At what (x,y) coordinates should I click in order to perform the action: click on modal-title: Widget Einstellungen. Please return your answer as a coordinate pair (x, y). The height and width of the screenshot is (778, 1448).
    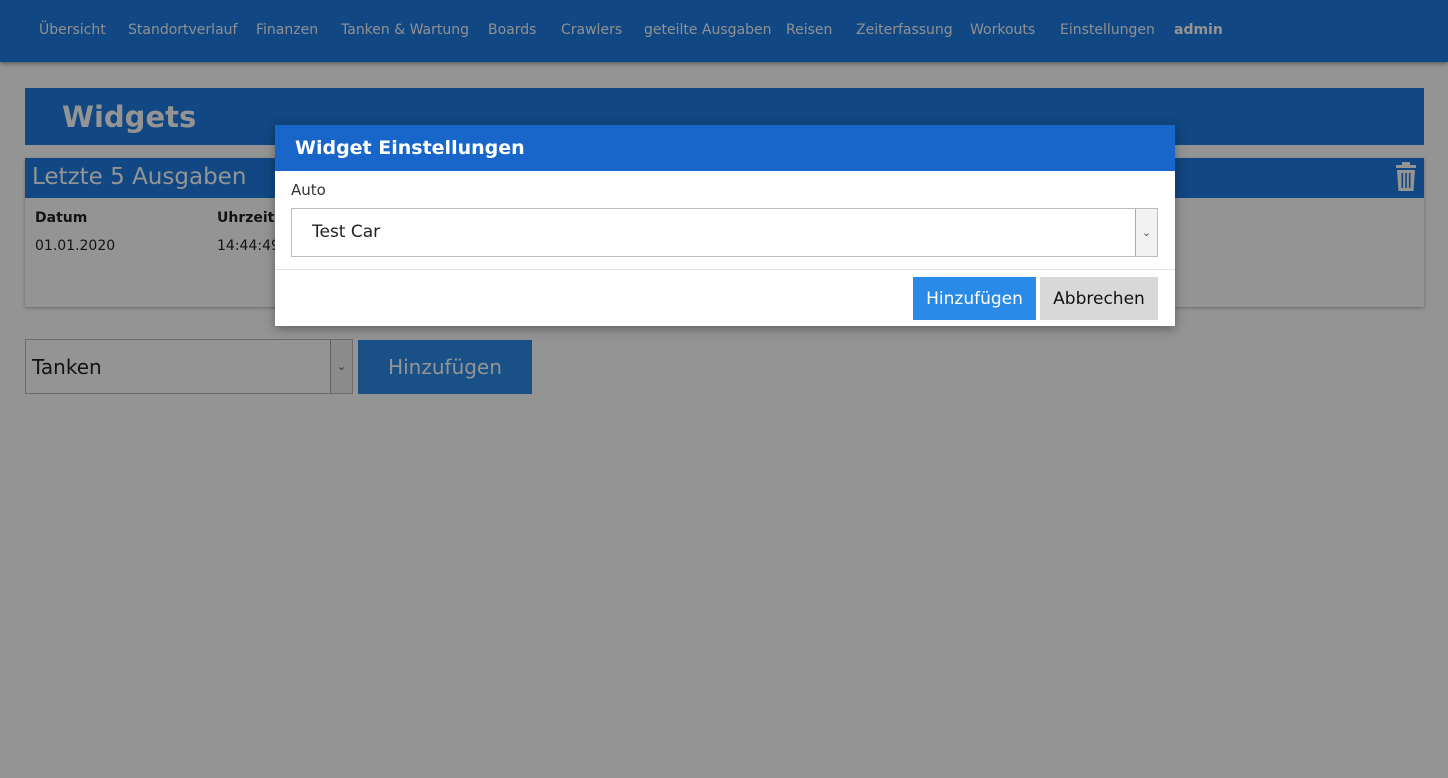
    Looking at the image, I should click on (410, 148).